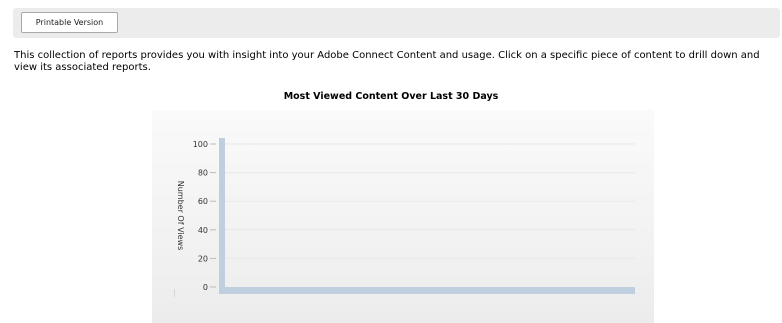 This screenshot has height=323, width=782. Describe the element at coordinates (69, 22) in the screenshot. I see `printable-version-button: Printable Version` at that location.